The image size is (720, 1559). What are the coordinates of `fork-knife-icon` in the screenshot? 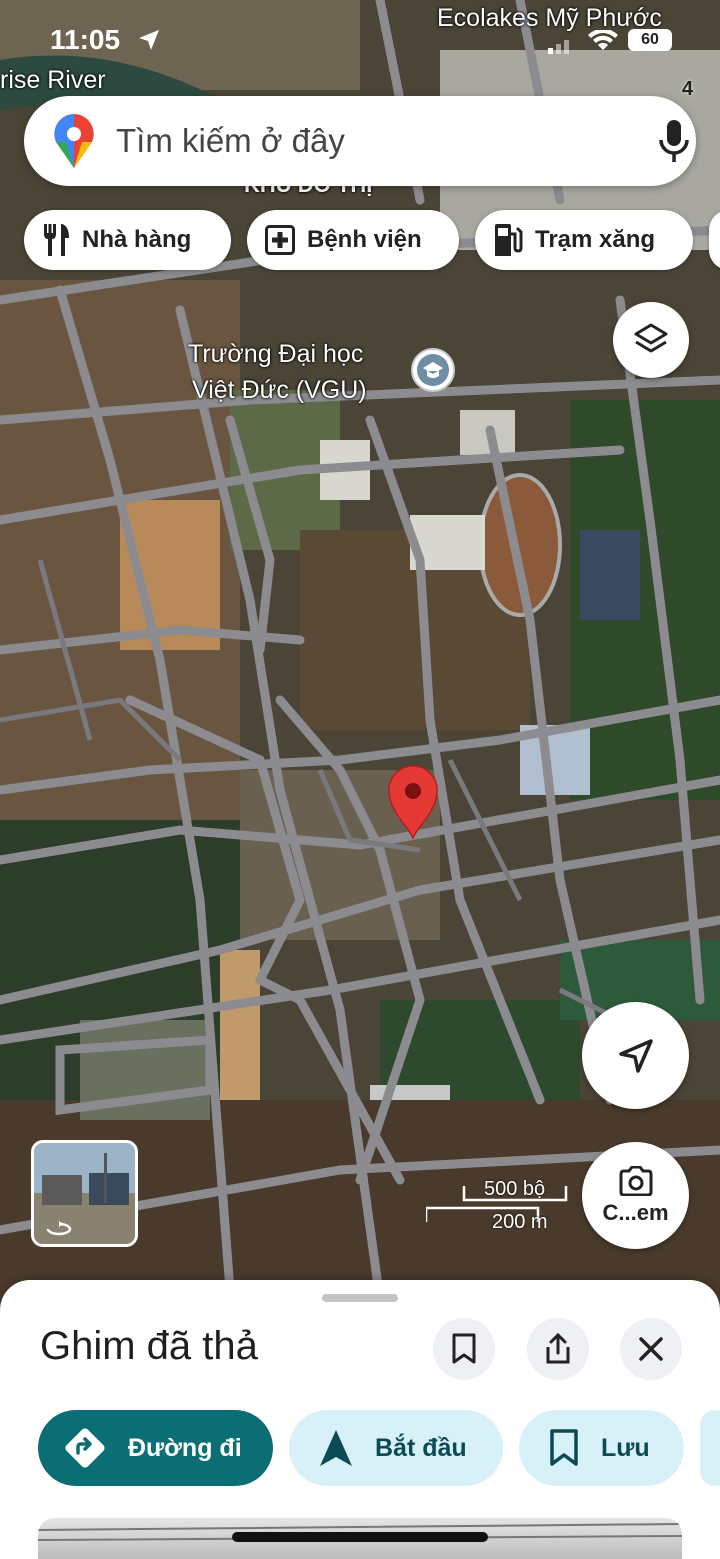 It's located at (56, 240).